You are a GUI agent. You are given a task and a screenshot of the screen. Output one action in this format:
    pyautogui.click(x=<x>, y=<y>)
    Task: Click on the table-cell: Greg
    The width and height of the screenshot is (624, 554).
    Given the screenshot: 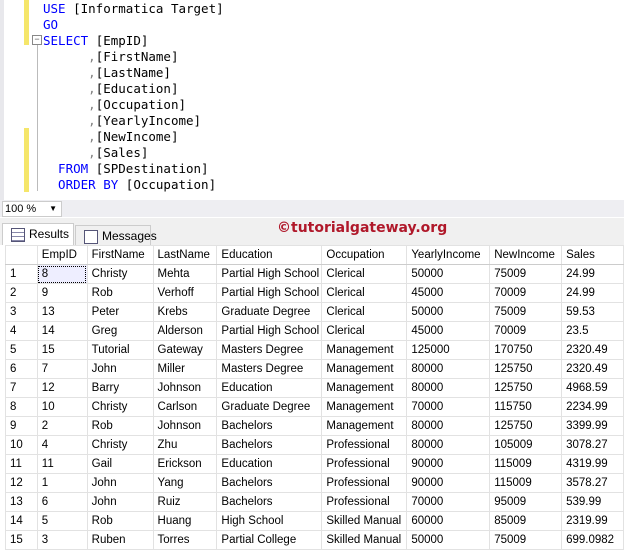 What is the action you would take?
    pyautogui.click(x=120, y=331)
    